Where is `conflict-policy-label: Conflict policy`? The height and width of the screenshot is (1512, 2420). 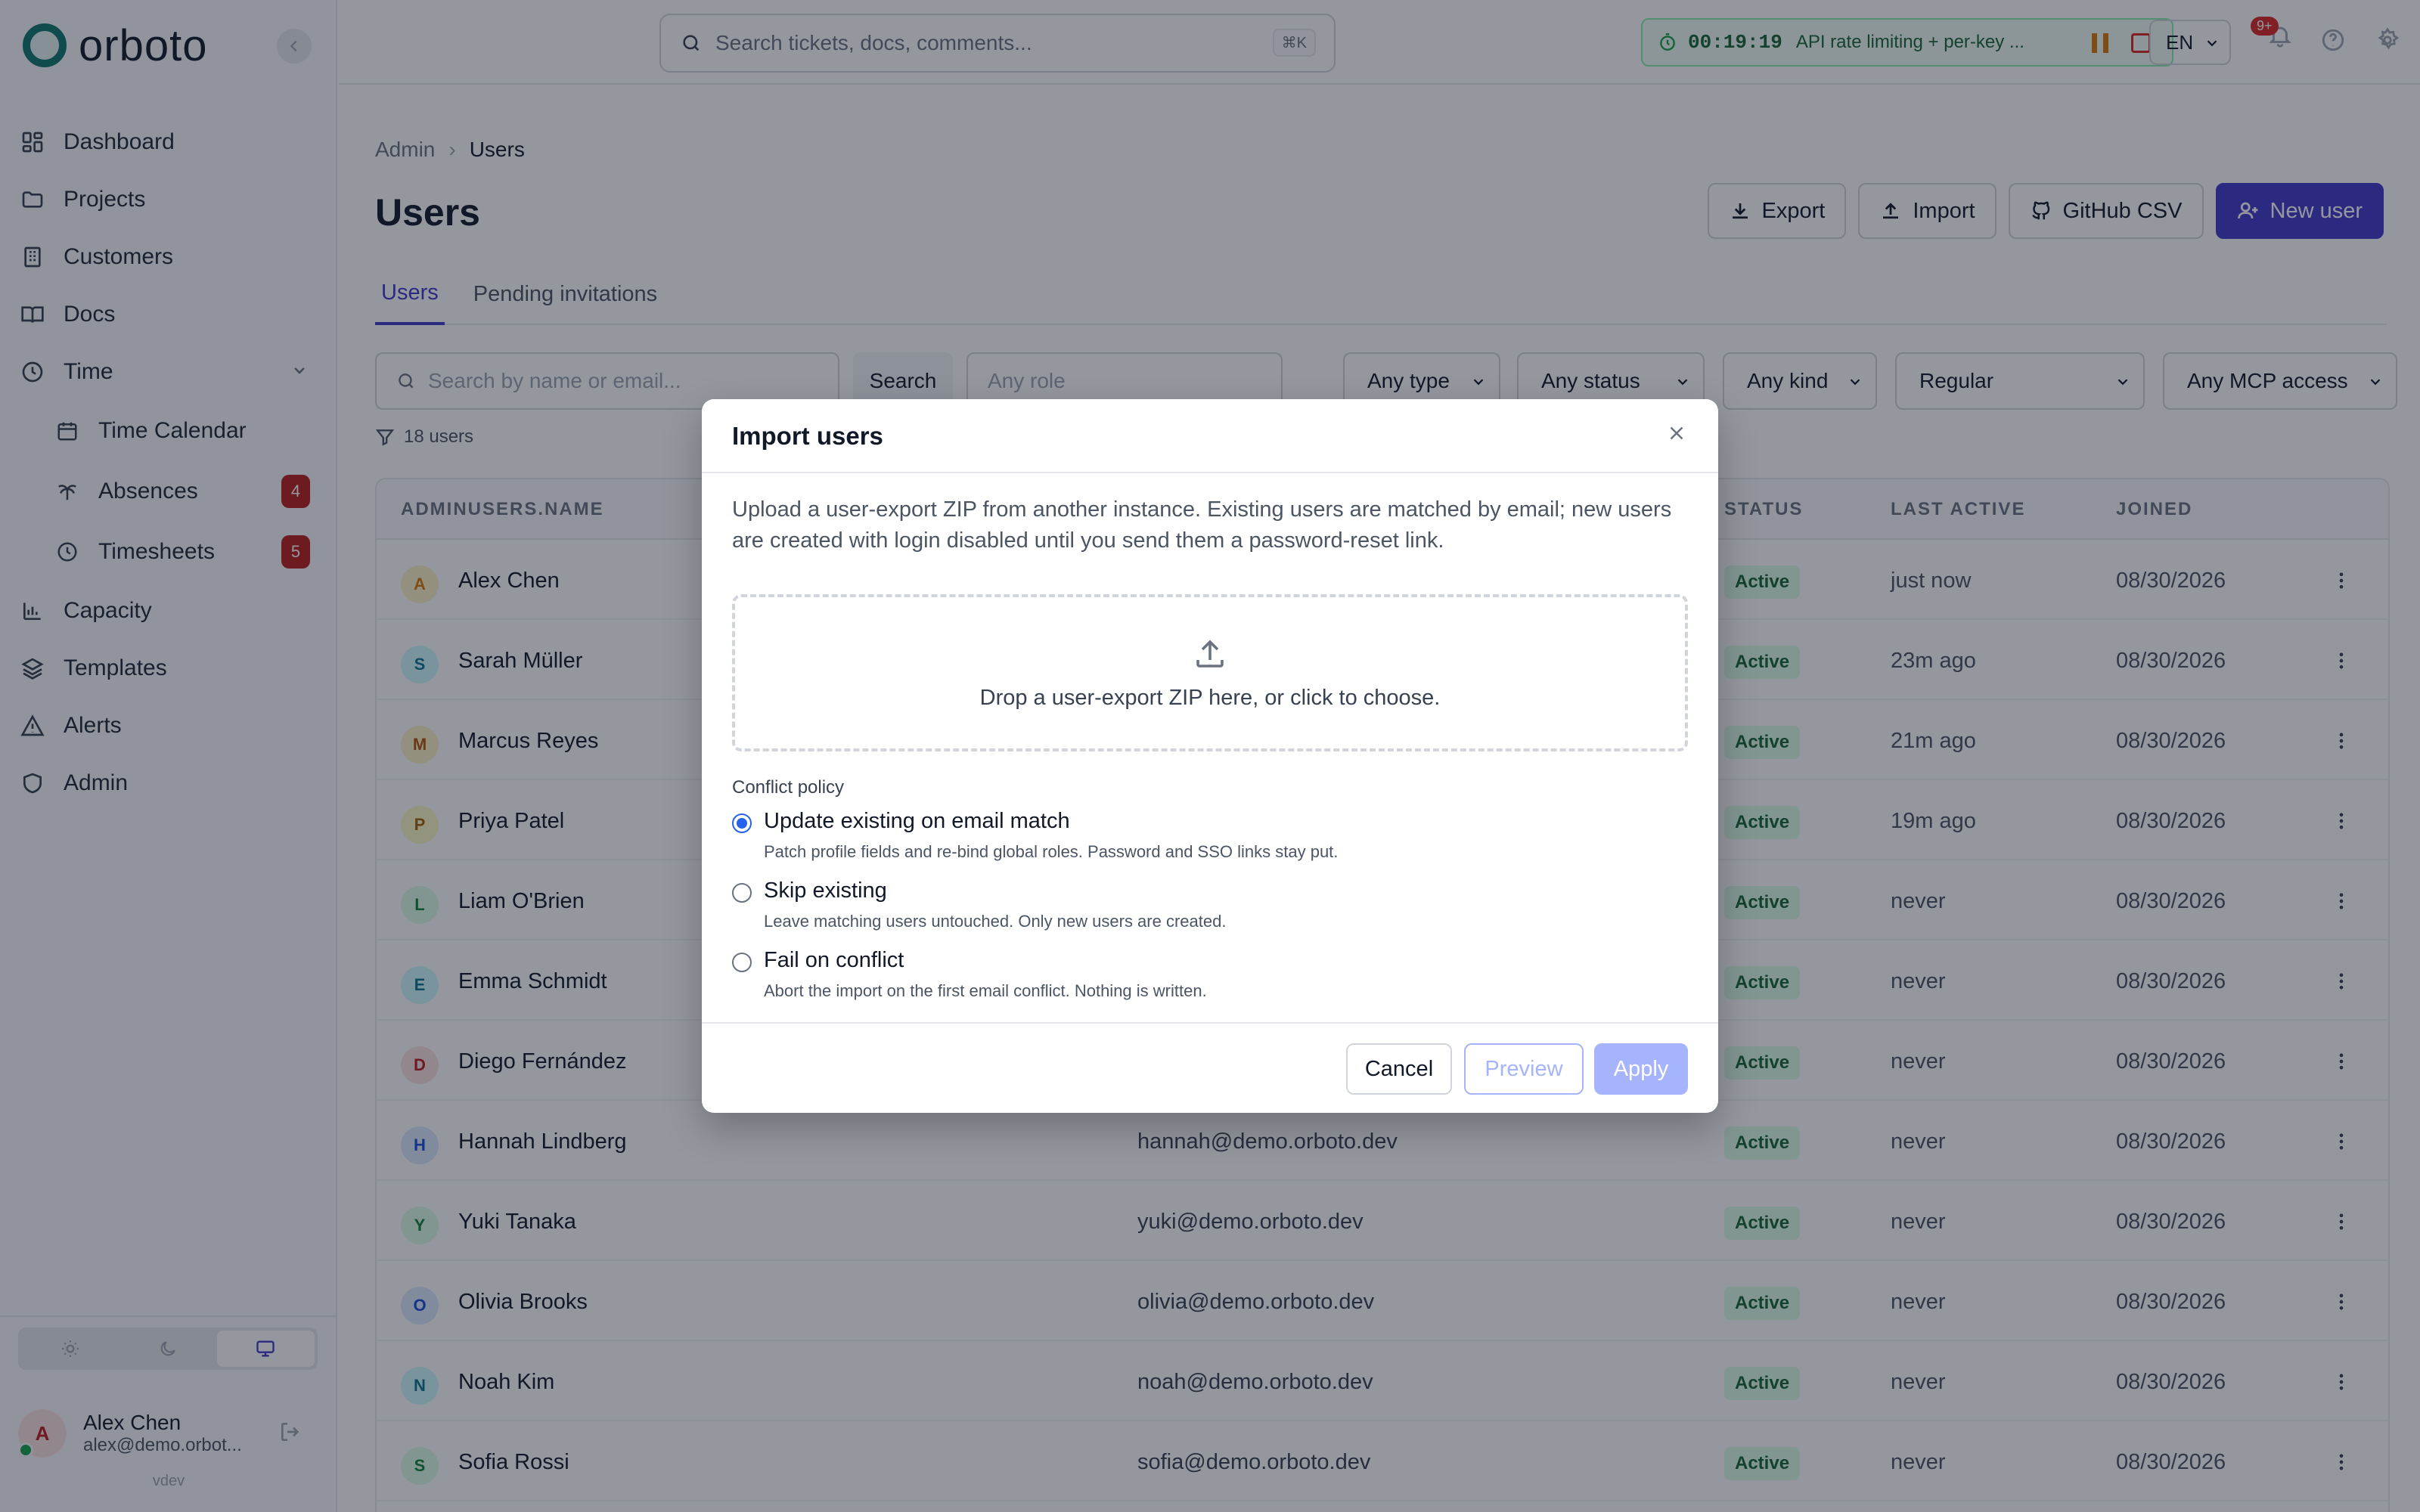 conflict-policy-label: Conflict policy is located at coordinates (788, 788).